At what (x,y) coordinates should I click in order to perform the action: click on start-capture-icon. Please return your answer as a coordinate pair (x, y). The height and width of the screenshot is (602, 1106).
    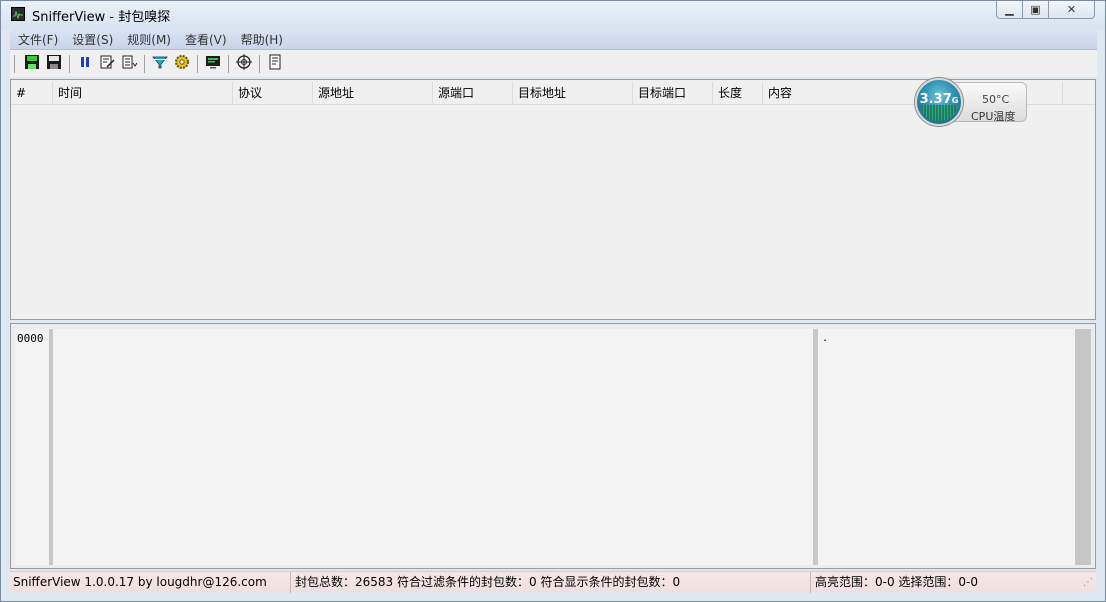
    Looking at the image, I should click on (32, 63).